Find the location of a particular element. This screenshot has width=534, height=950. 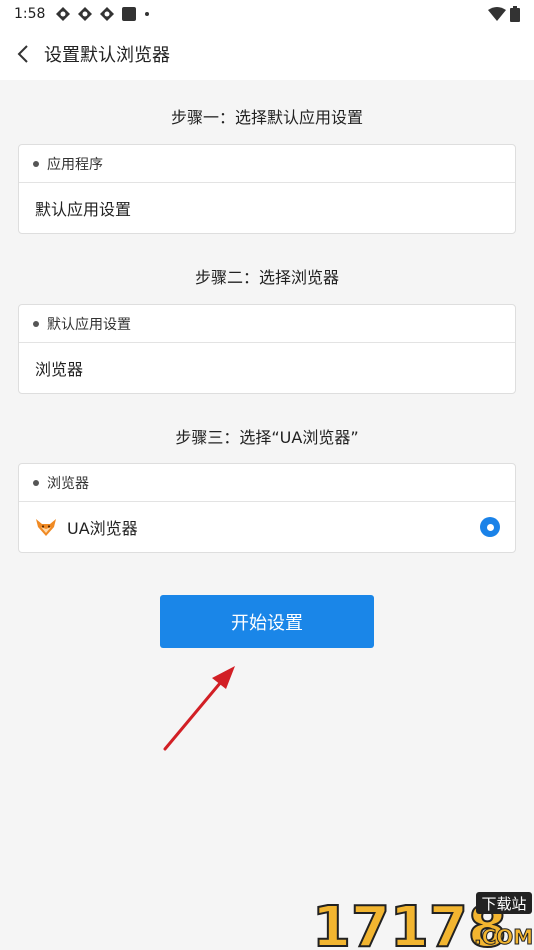

battery-icon is located at coordinates (515, 14).